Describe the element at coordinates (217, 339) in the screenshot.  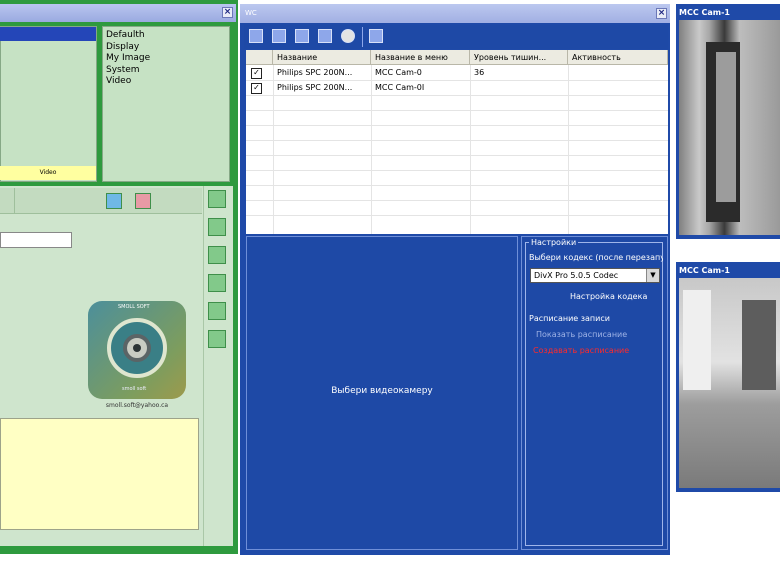
I see `keyboard-side-icon` at that location.